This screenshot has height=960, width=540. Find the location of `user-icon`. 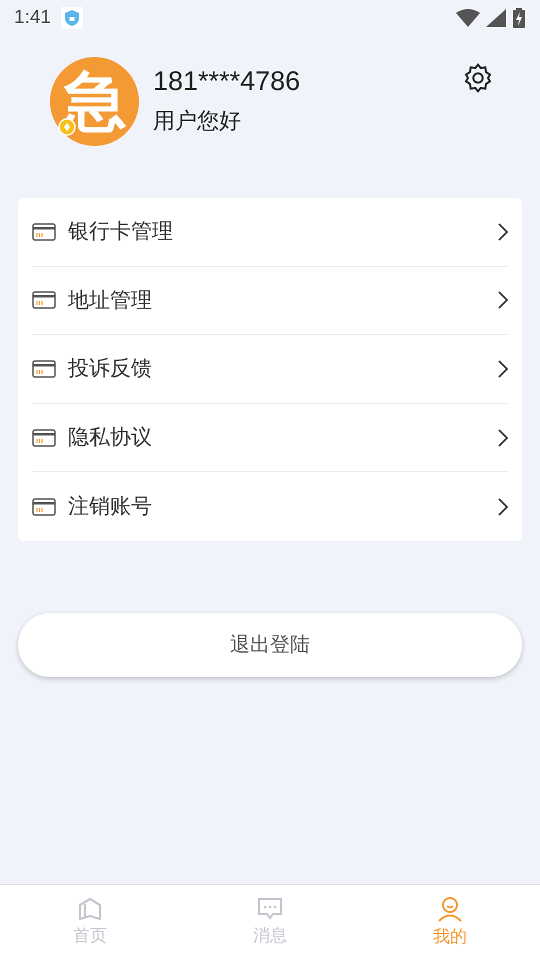

user-icon is located at coordinates (450, 909).